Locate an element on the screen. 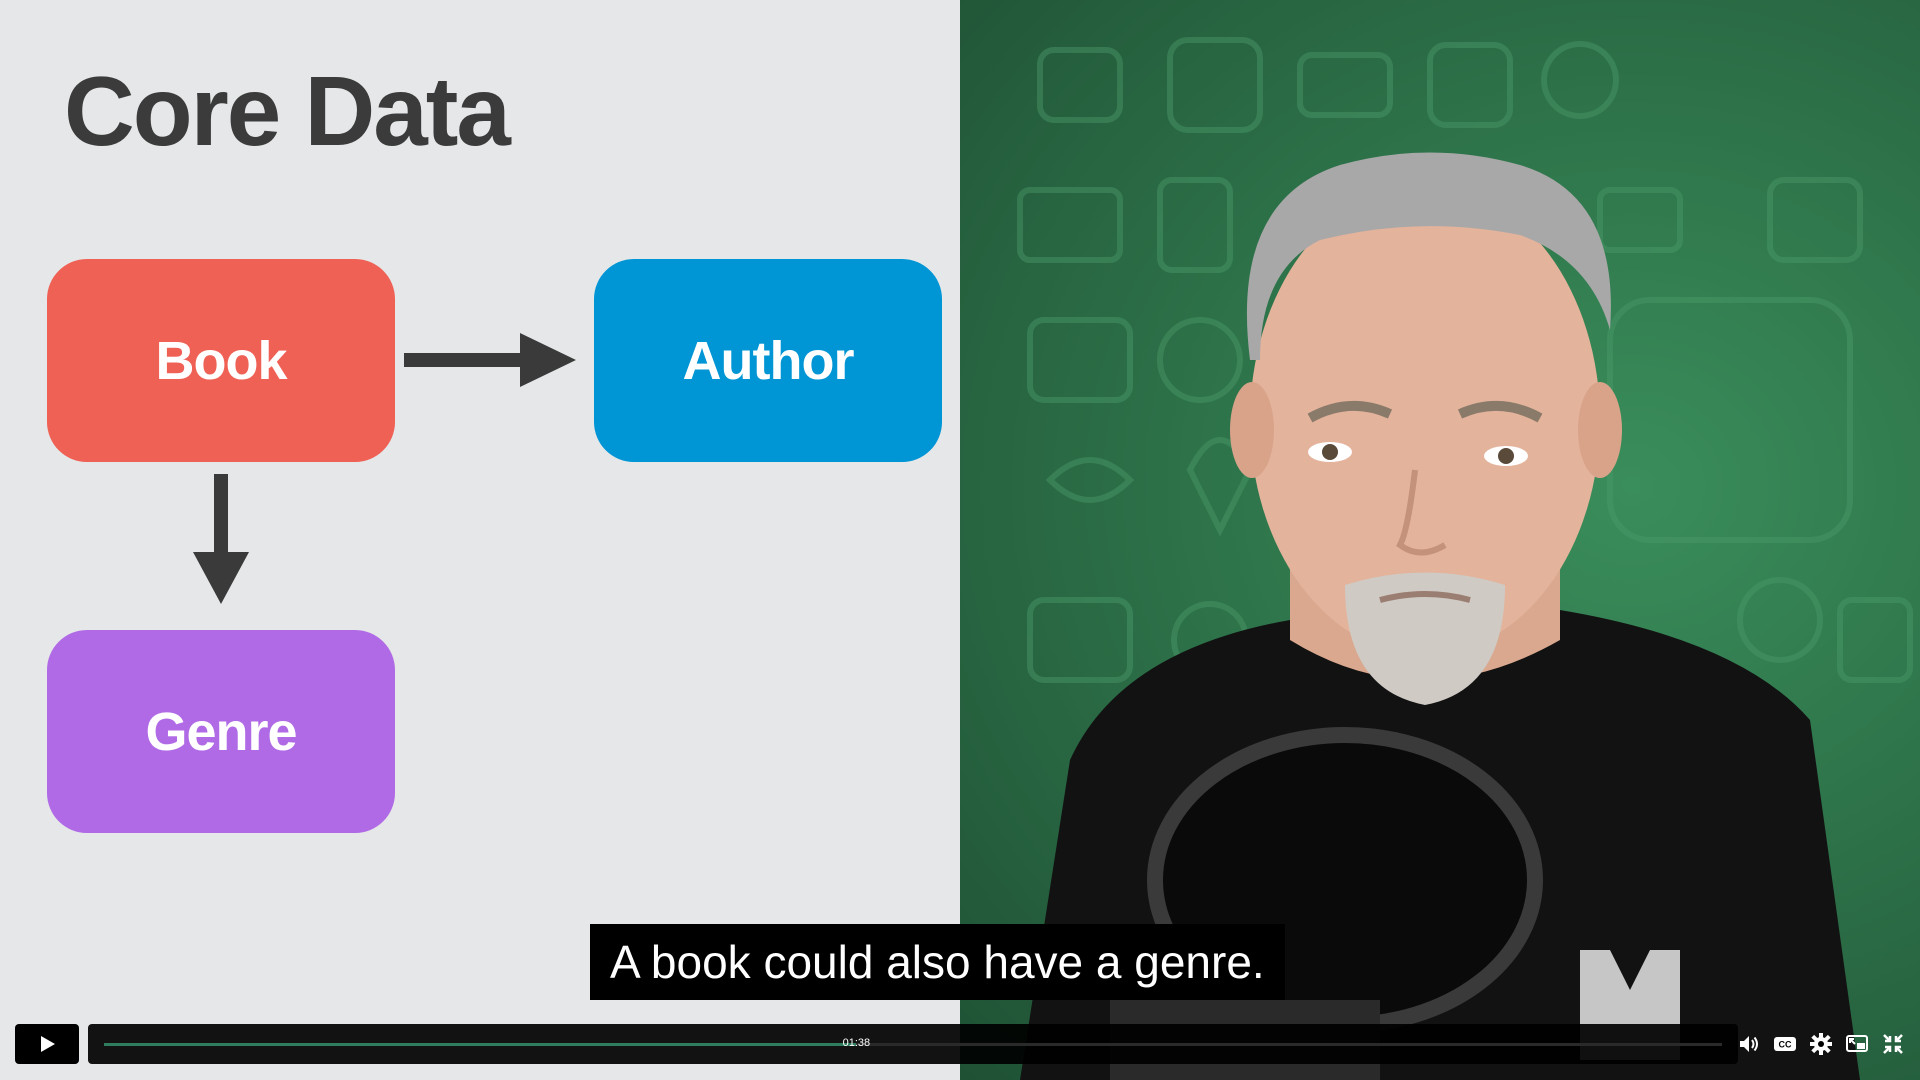 Image resolution: width=1920 pixels, height=1080 pixels. author-entity-box: Author is located at coordinates (768, 360).